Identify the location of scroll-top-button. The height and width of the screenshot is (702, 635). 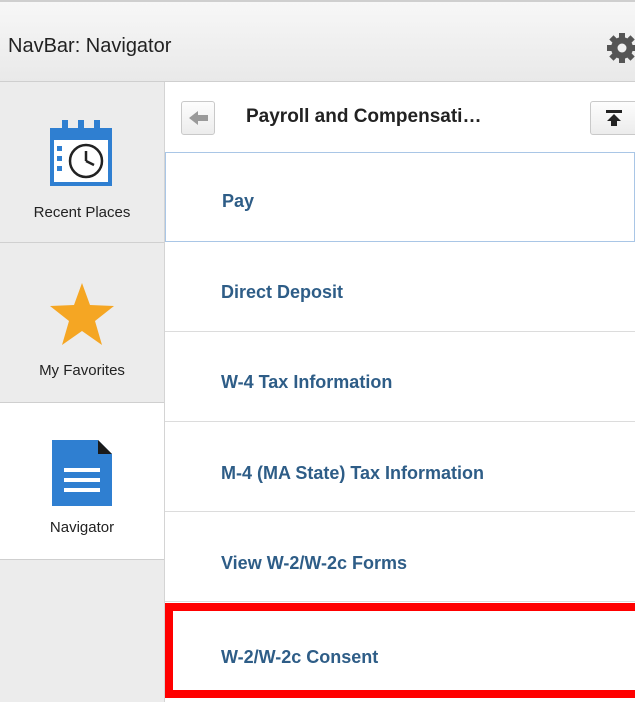
(612, 118).